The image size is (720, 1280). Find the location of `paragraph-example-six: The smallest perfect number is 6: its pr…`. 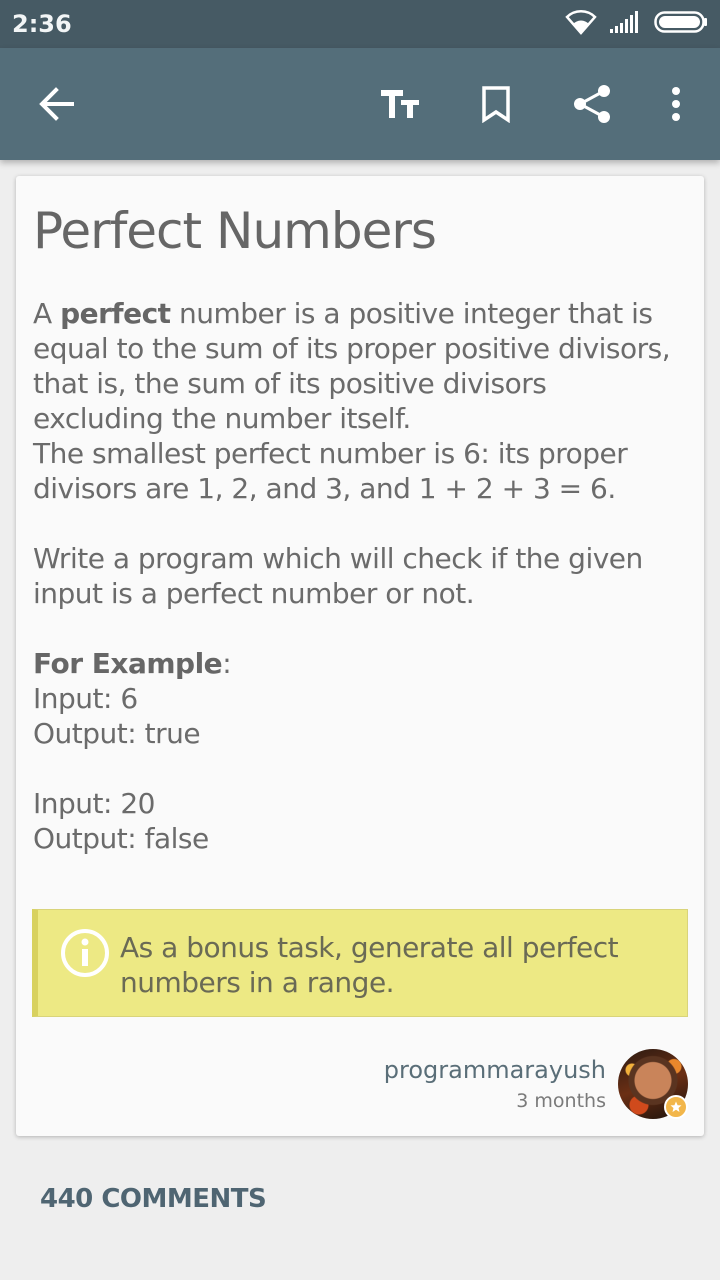

paragraph-example-six: The smallest perfect number is 6: its pr… is located at coordinates (330, 471).